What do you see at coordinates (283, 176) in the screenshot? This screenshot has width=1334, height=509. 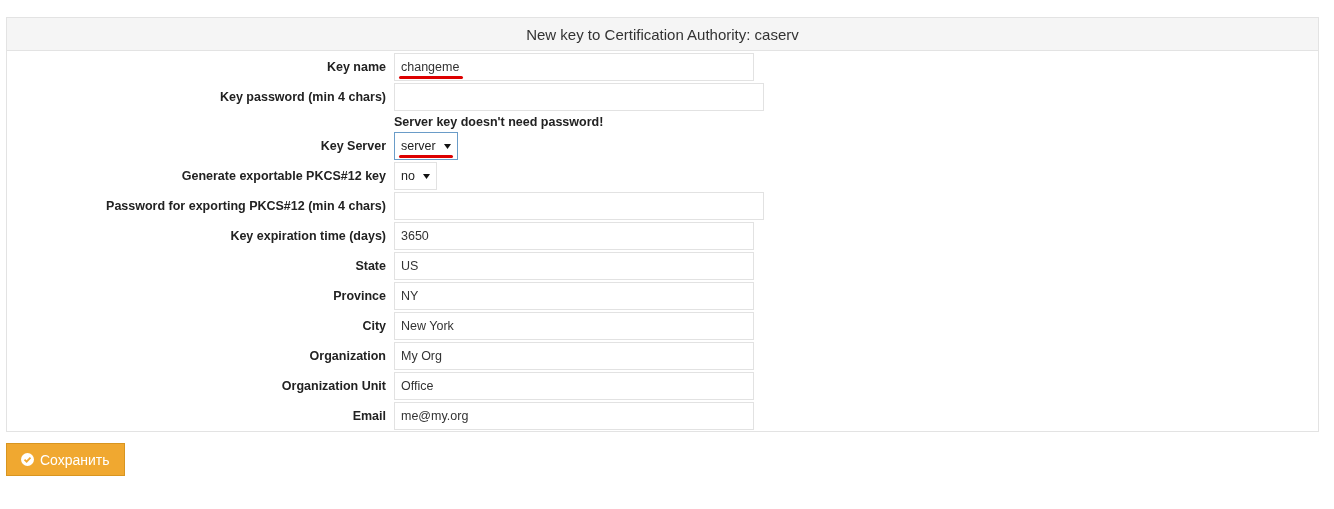 I see `field-label: Generate exportable PKCS#12 key` at bounding box center [283, 176].